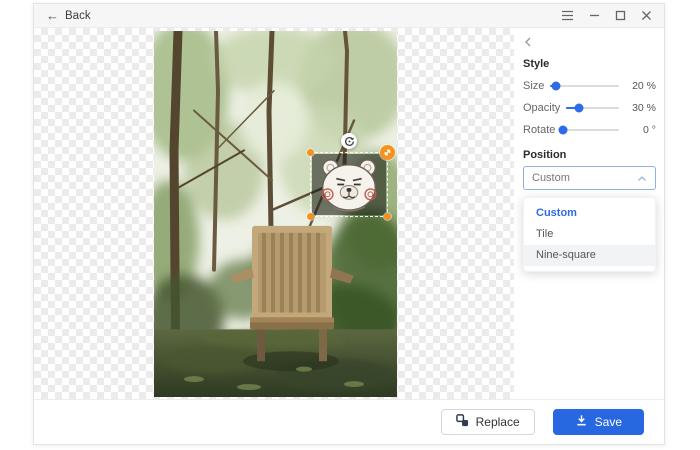 The image size is (700, 450). Describe the element at coordinates (606, 15) in the screenshot. I see `window-controls` at that location.